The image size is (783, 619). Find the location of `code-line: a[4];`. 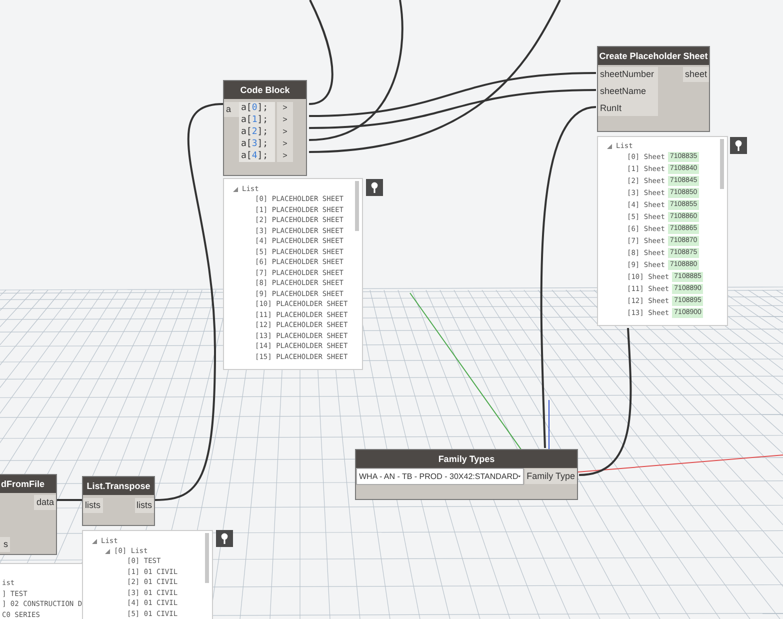

code-line: a[4]; is located at coordinates (255, 156).